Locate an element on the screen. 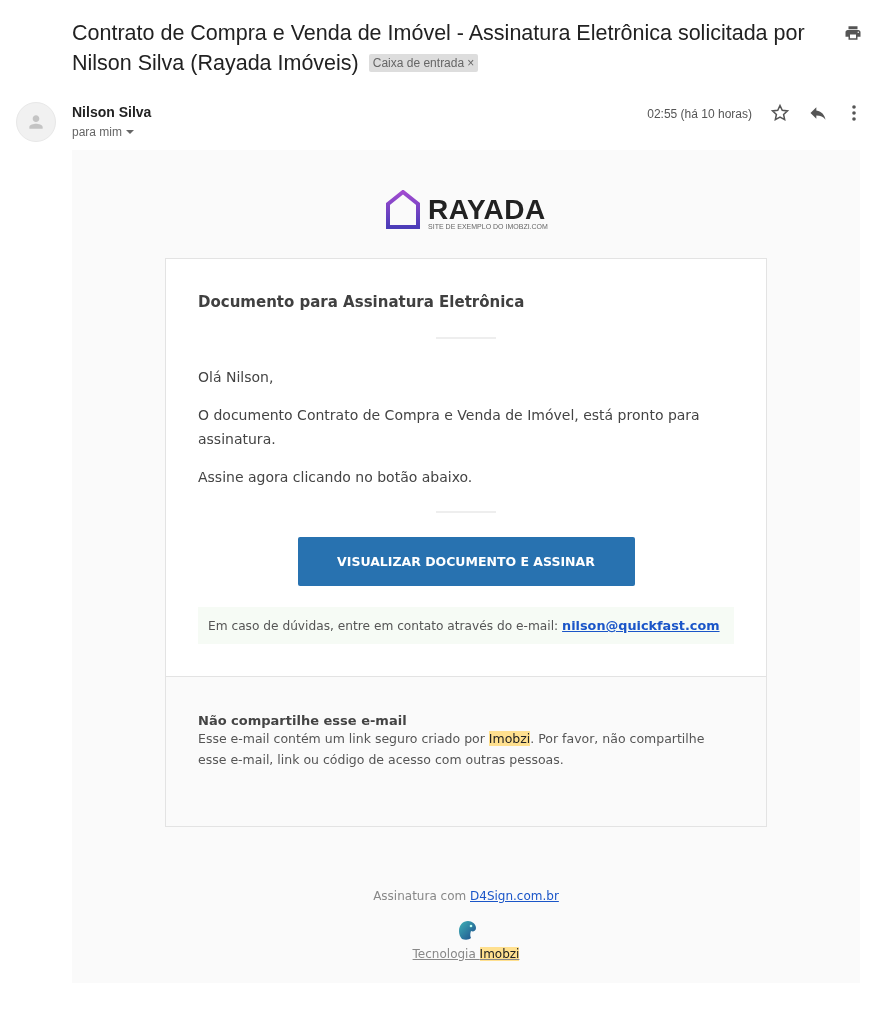 The height and width of the screenshot is (1018, 892). sign-document-button: VISUALIZAR DOCUMENTO E ASSINAR is located at coordinates (466, 561).